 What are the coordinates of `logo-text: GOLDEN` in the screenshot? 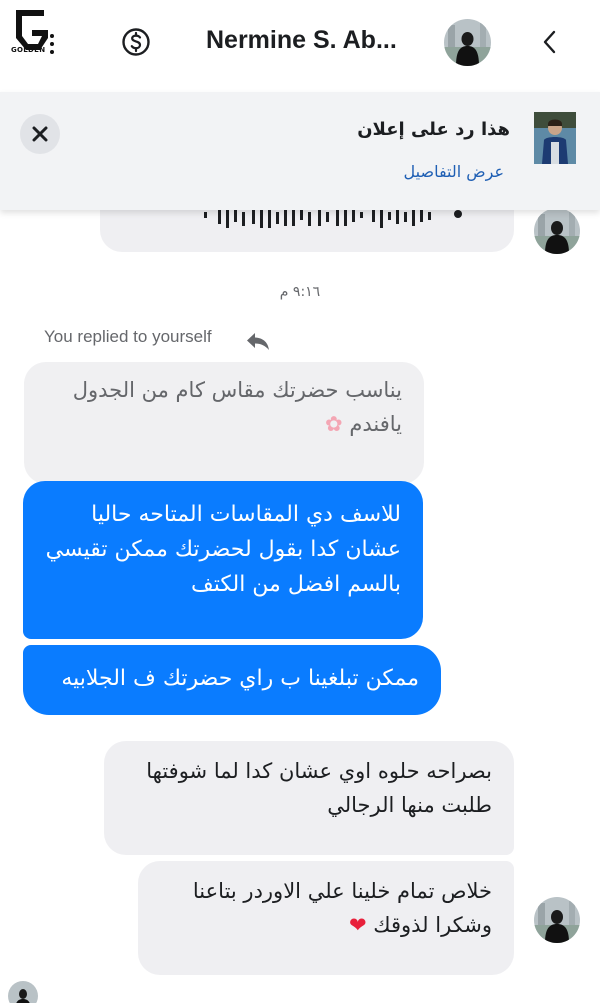 It's located at (28, 50).